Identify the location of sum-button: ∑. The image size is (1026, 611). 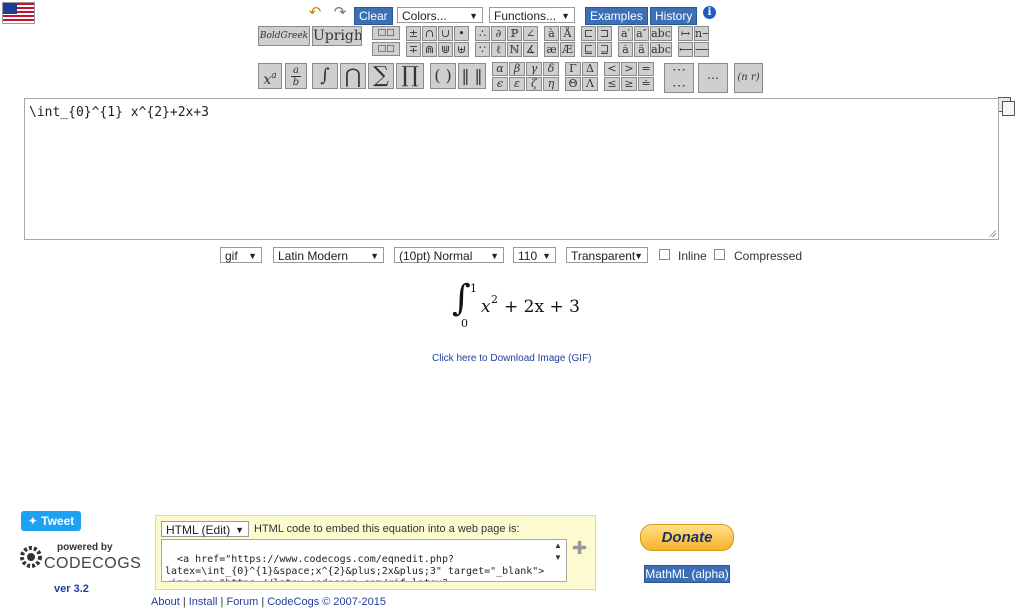
(381, 76).